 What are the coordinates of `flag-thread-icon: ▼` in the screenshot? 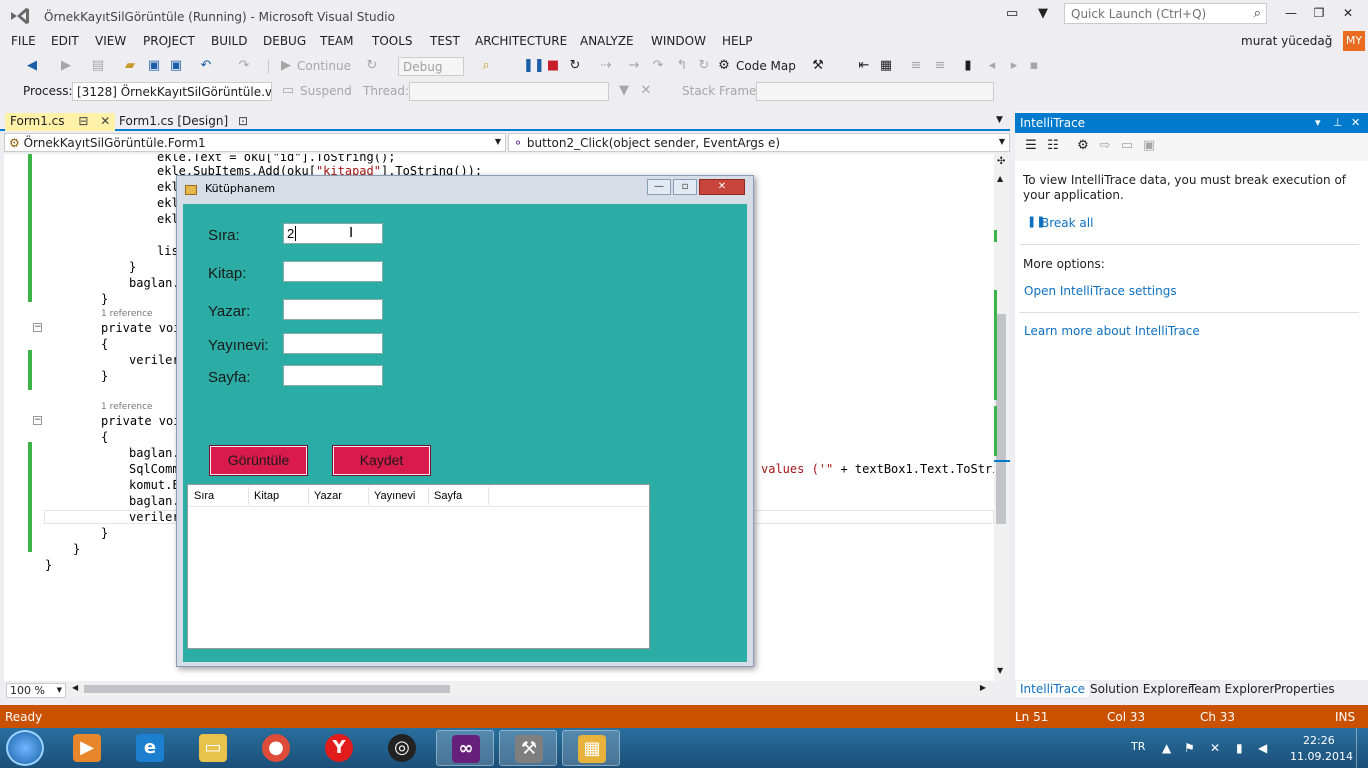 It's located at (624, 91).